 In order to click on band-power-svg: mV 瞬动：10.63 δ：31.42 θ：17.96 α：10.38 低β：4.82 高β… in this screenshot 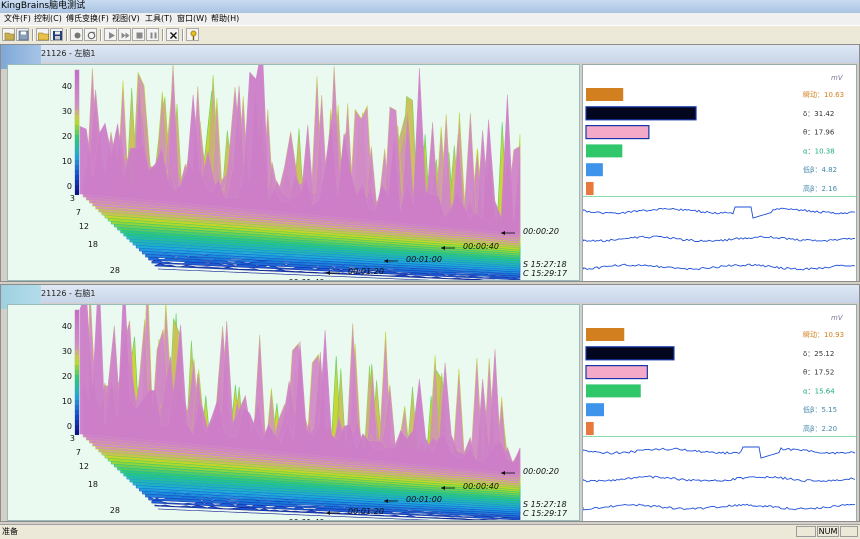, I will do `click(714, 144)`.